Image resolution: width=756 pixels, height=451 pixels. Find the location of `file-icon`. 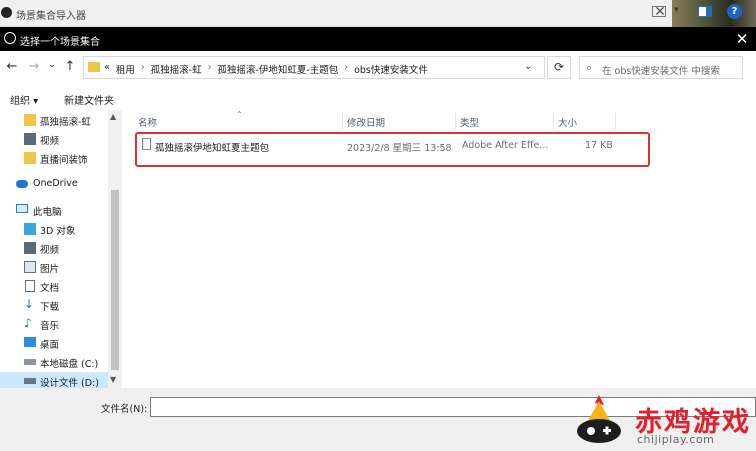

file-icon is located at coordinates (146, 144).